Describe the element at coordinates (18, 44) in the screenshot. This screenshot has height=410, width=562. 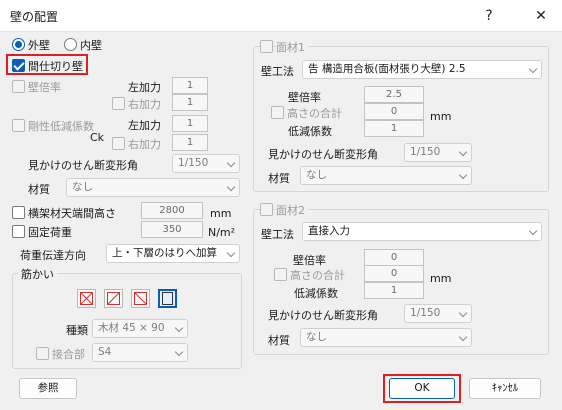
I see `outer-wall-radio` at that location.